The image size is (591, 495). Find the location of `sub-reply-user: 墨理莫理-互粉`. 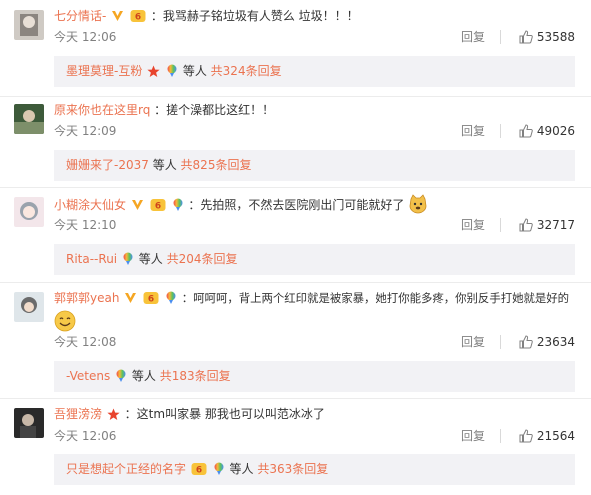

sub-reply-user: 墨理莫理-互粉 is located at coordinates (104, 71).